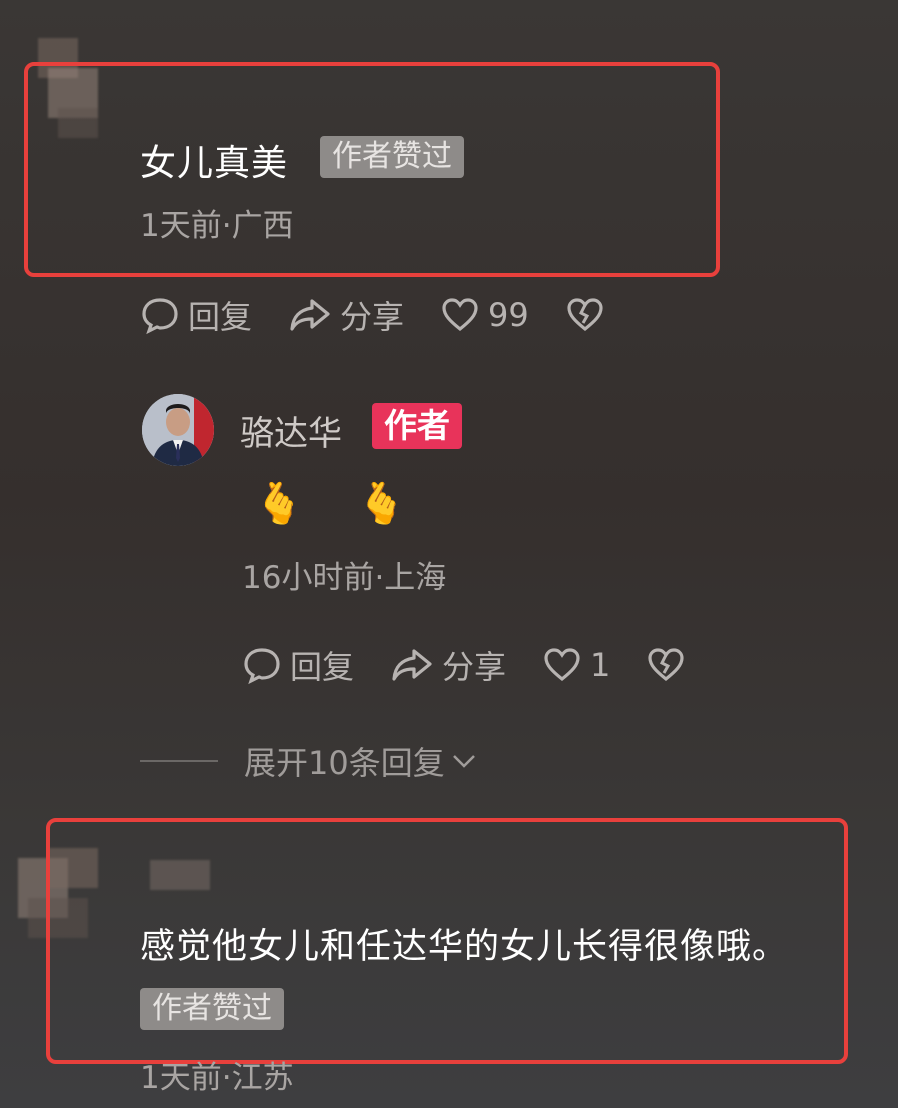 Image resolution: width=898 pixels, height=1108 pixels. What do you see at coordinates (340, 504) in the screenshot?
I see `author-reply-content: 🫰 🫰` at bounding box center [340, 504].